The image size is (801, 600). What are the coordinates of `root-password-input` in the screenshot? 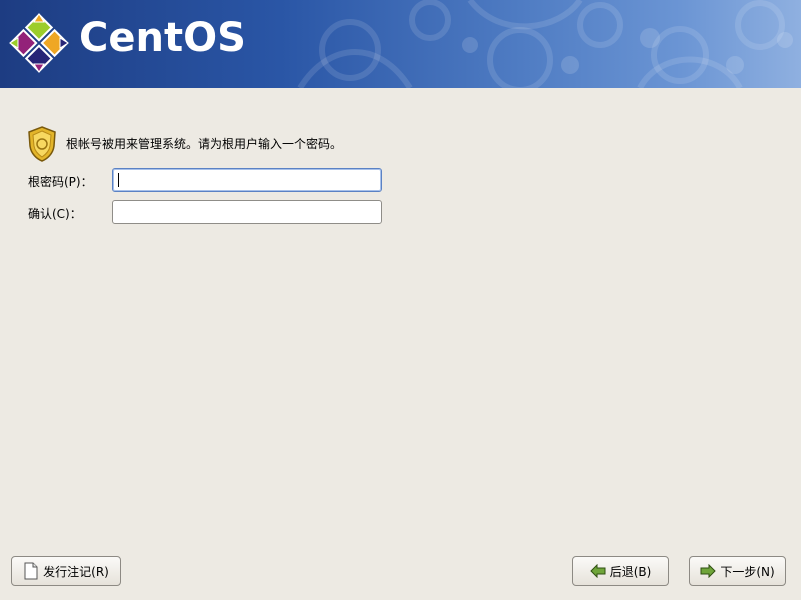 It's located at (247, 180).